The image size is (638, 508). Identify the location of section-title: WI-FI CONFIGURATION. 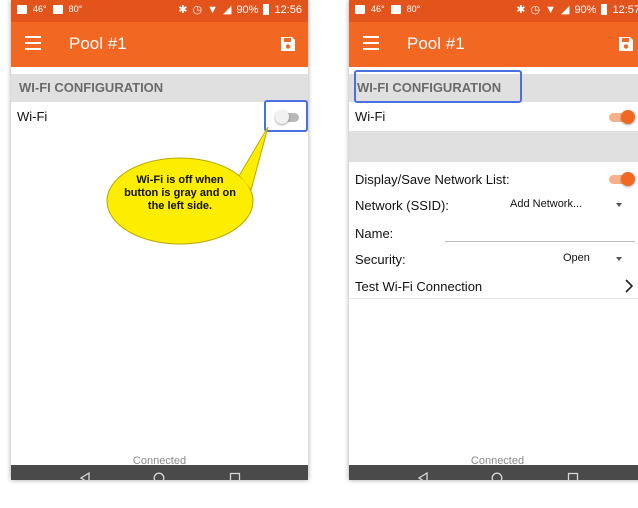
(91, 87).